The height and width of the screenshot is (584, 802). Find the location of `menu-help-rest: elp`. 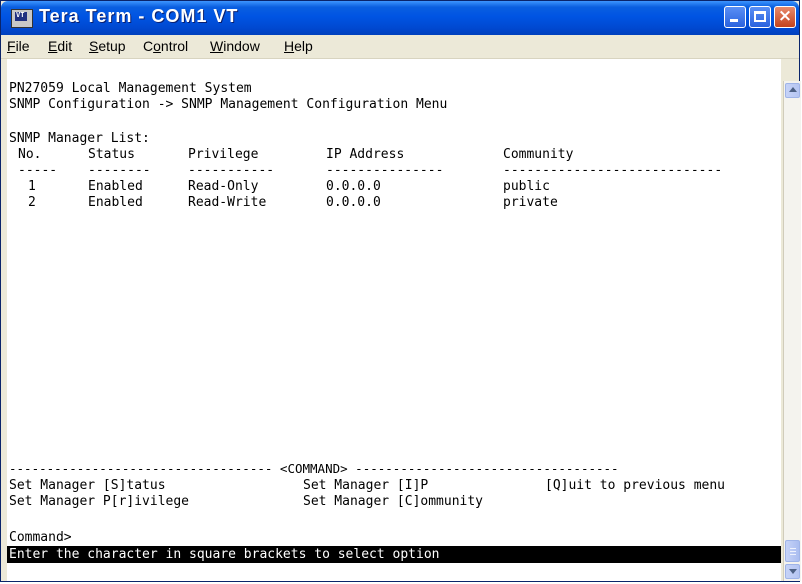

menu-help-rest: elp is located at coordinates (303, 46).